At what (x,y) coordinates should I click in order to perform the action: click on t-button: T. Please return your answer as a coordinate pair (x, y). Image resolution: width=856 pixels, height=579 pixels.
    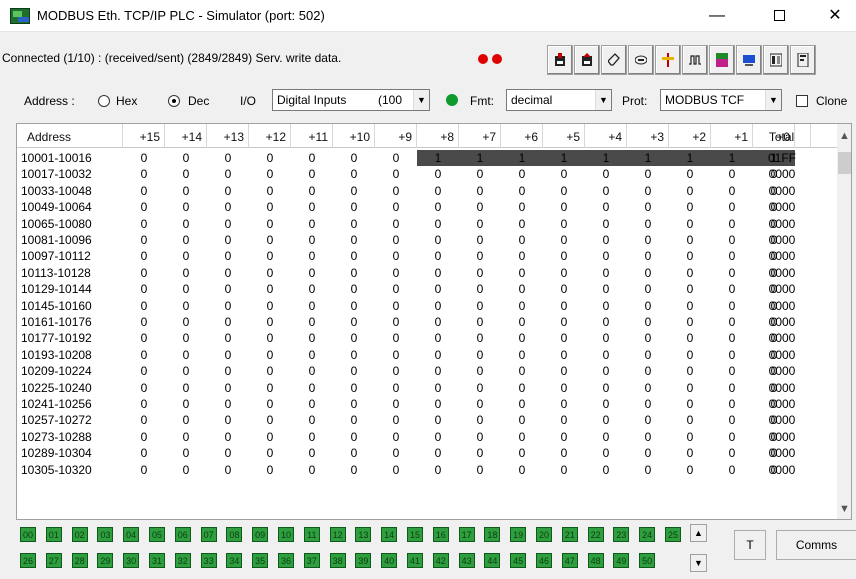
    Looking at the image, I should click on (750, 545).